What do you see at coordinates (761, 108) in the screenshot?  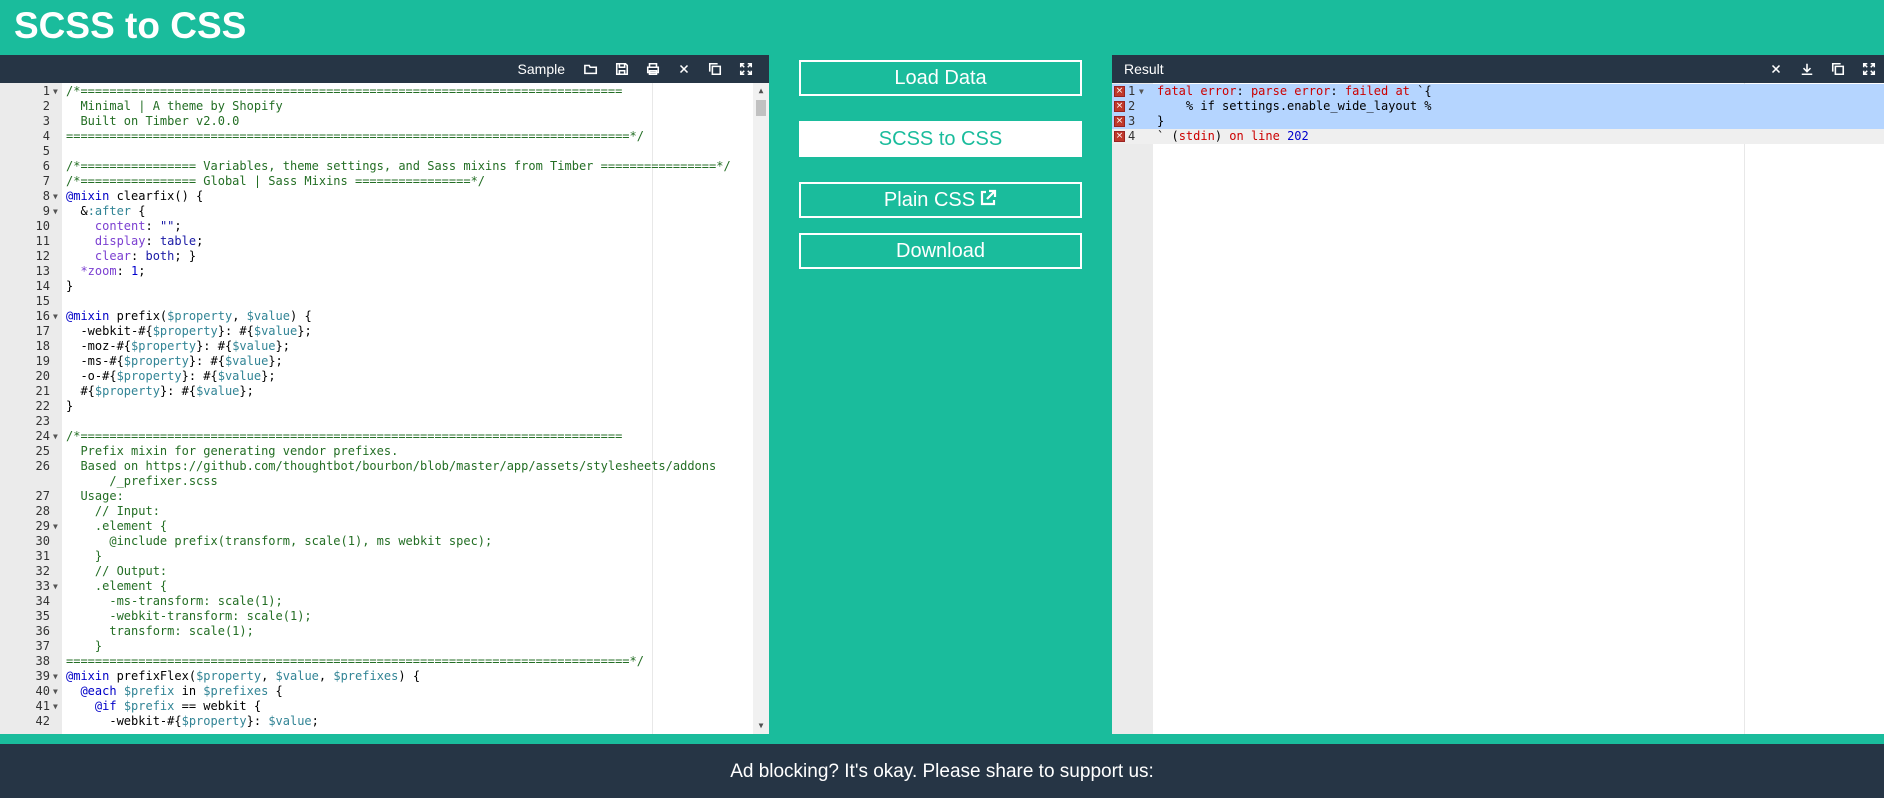 I see `scroll-thumb` at bounding box center [761, 108].